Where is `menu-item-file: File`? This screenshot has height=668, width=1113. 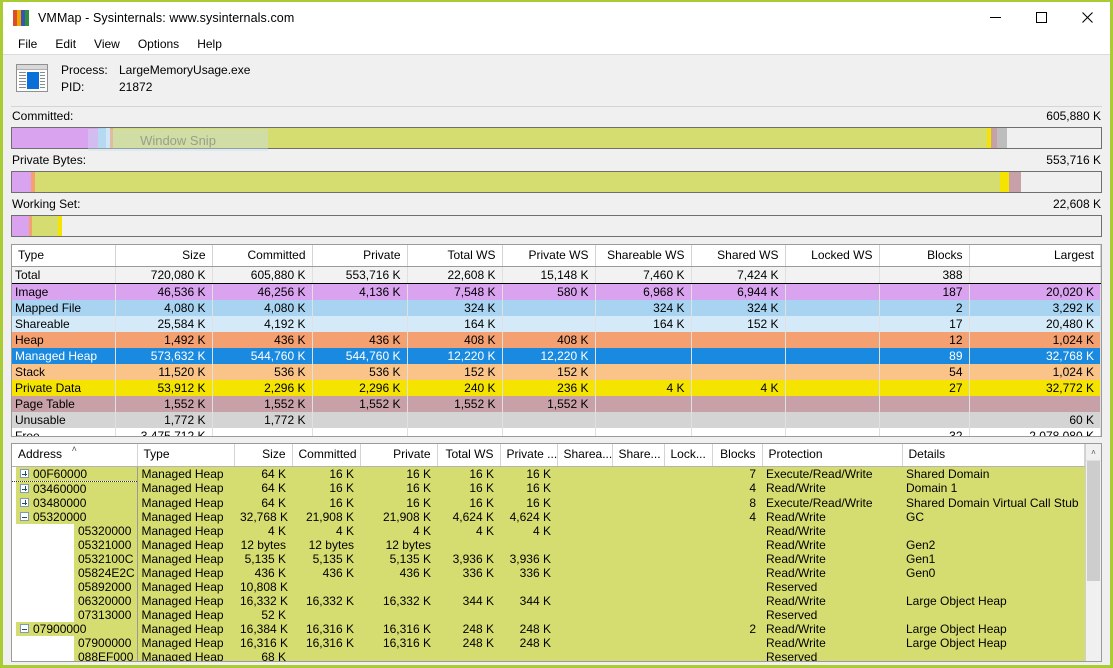
menu-item-file: File is located at coordinates (27, 44).